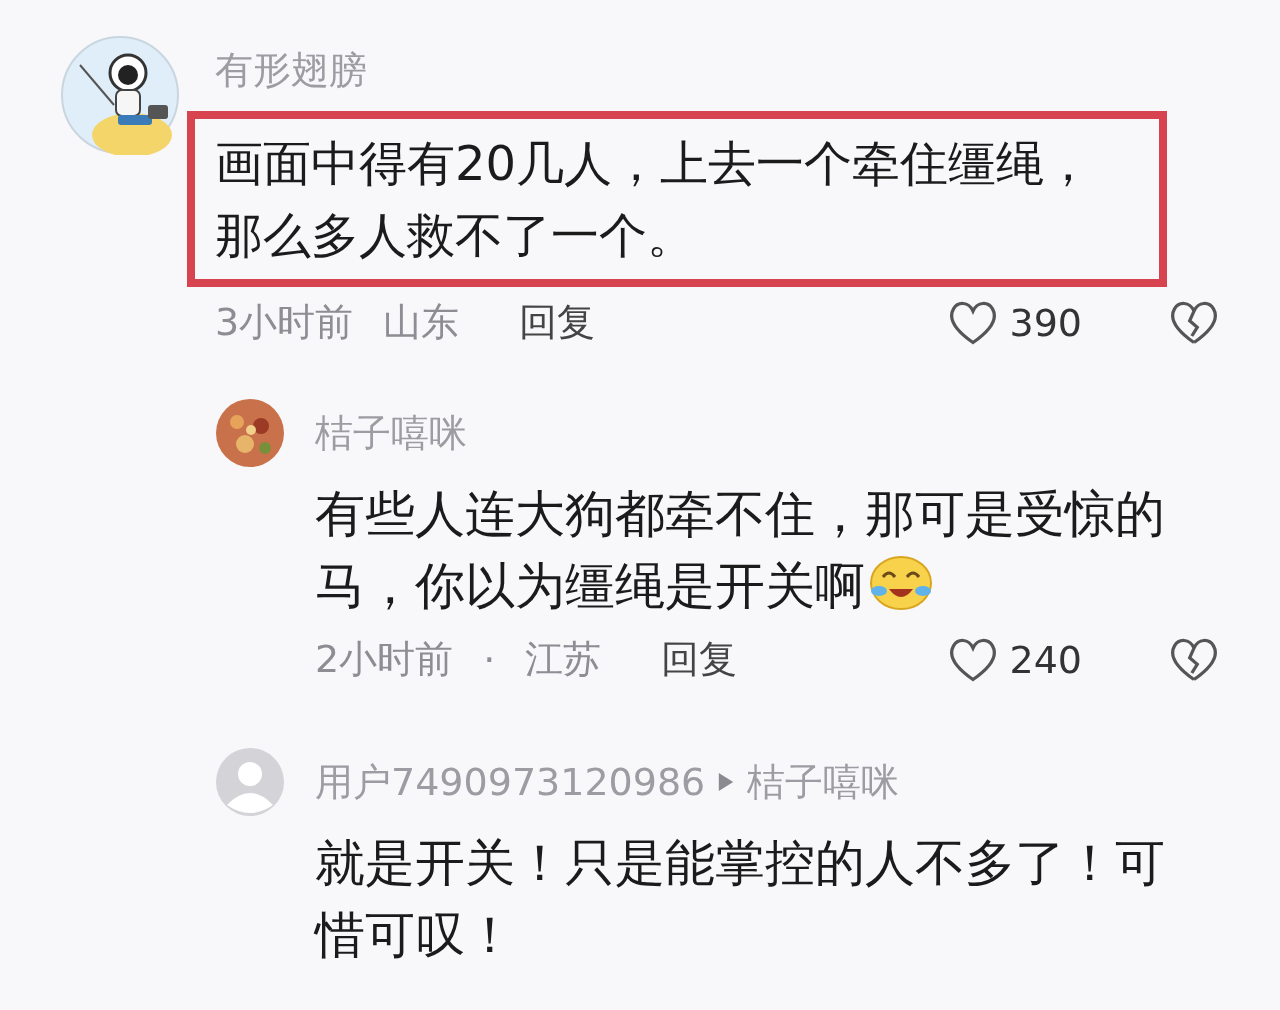  What do you see at coordinates (1045, 659) in the screenshot?
I see `like-count: 240` at bounding box center [1045, 659].